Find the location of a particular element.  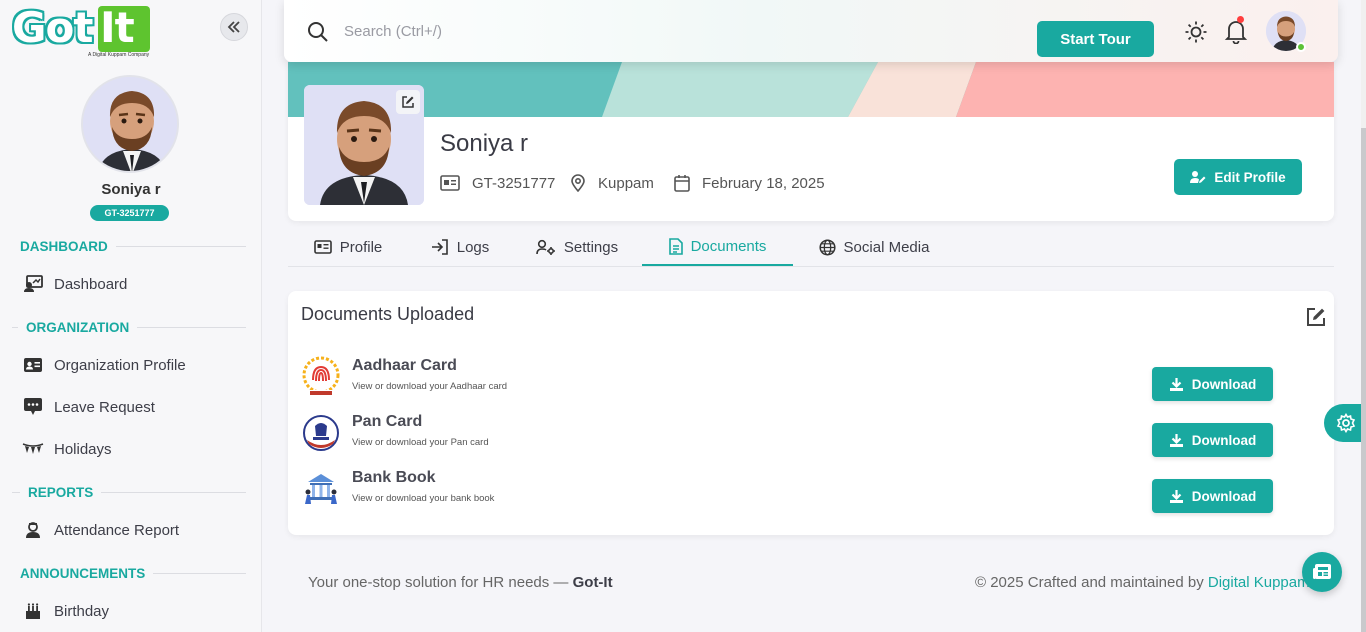

sidebar-item-label: Organization Profile is located at coordinates (120, 365).